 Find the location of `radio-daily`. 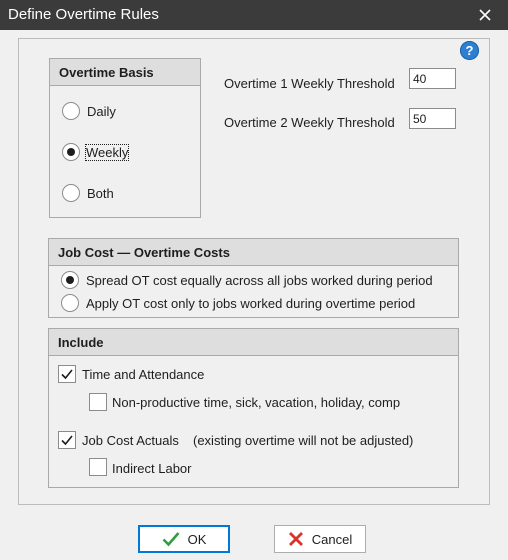

radio-daily is located at coordinates (71, 111).